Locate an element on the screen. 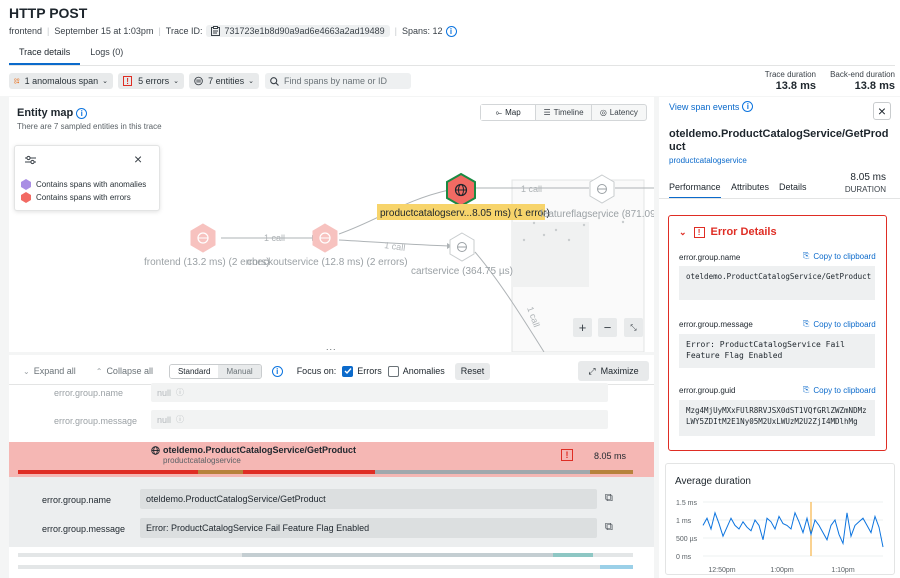  average-duration-chart: 1.5 ms 1 ms 500 µs 0 ms 12:50pm 1:00pm 1:10pm is located at coordinates (780, 537).